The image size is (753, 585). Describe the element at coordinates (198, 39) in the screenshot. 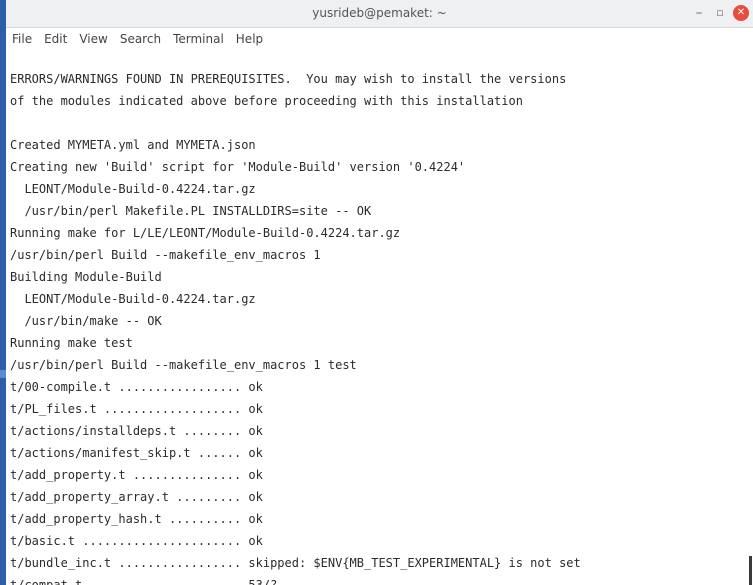

I see `menu-terminal: Terminal` at that location.